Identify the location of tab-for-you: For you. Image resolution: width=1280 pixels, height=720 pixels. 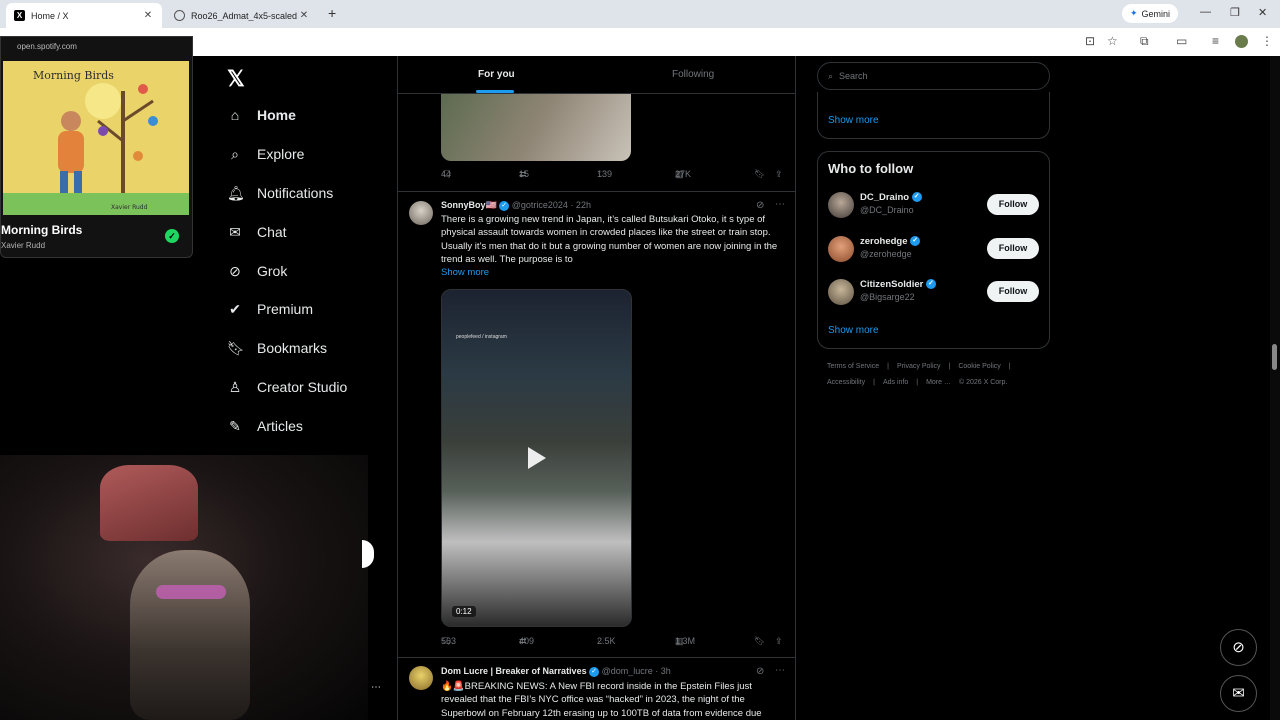
(496, 74).